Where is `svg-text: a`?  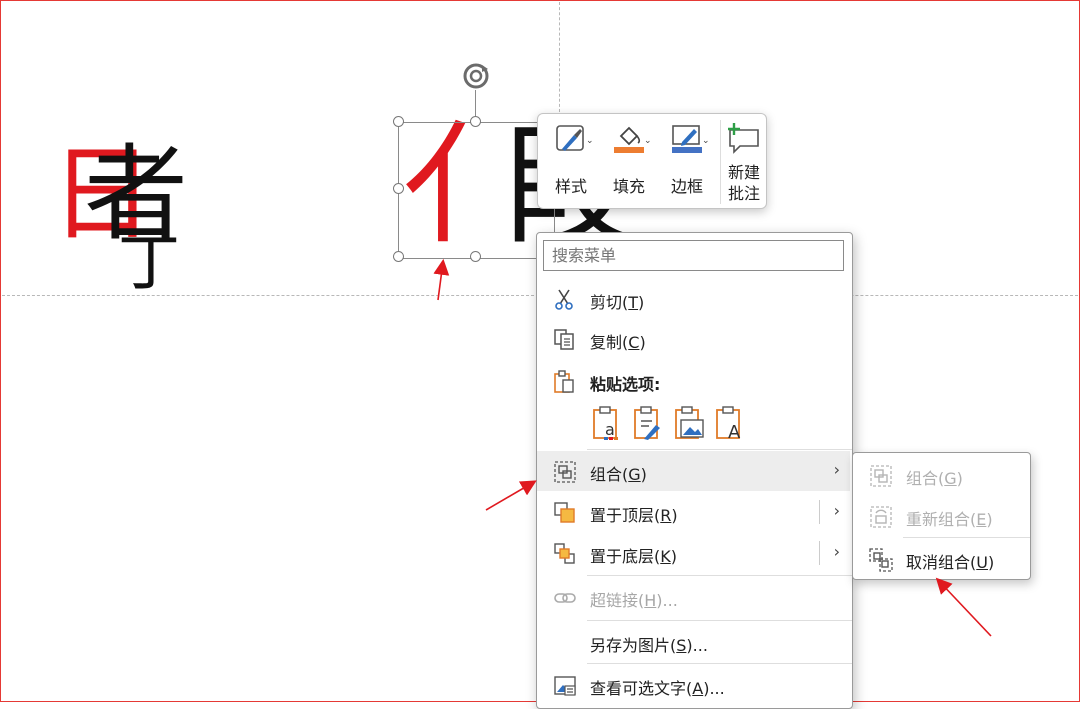
svg-text: a is located at coordinates (610, 429).